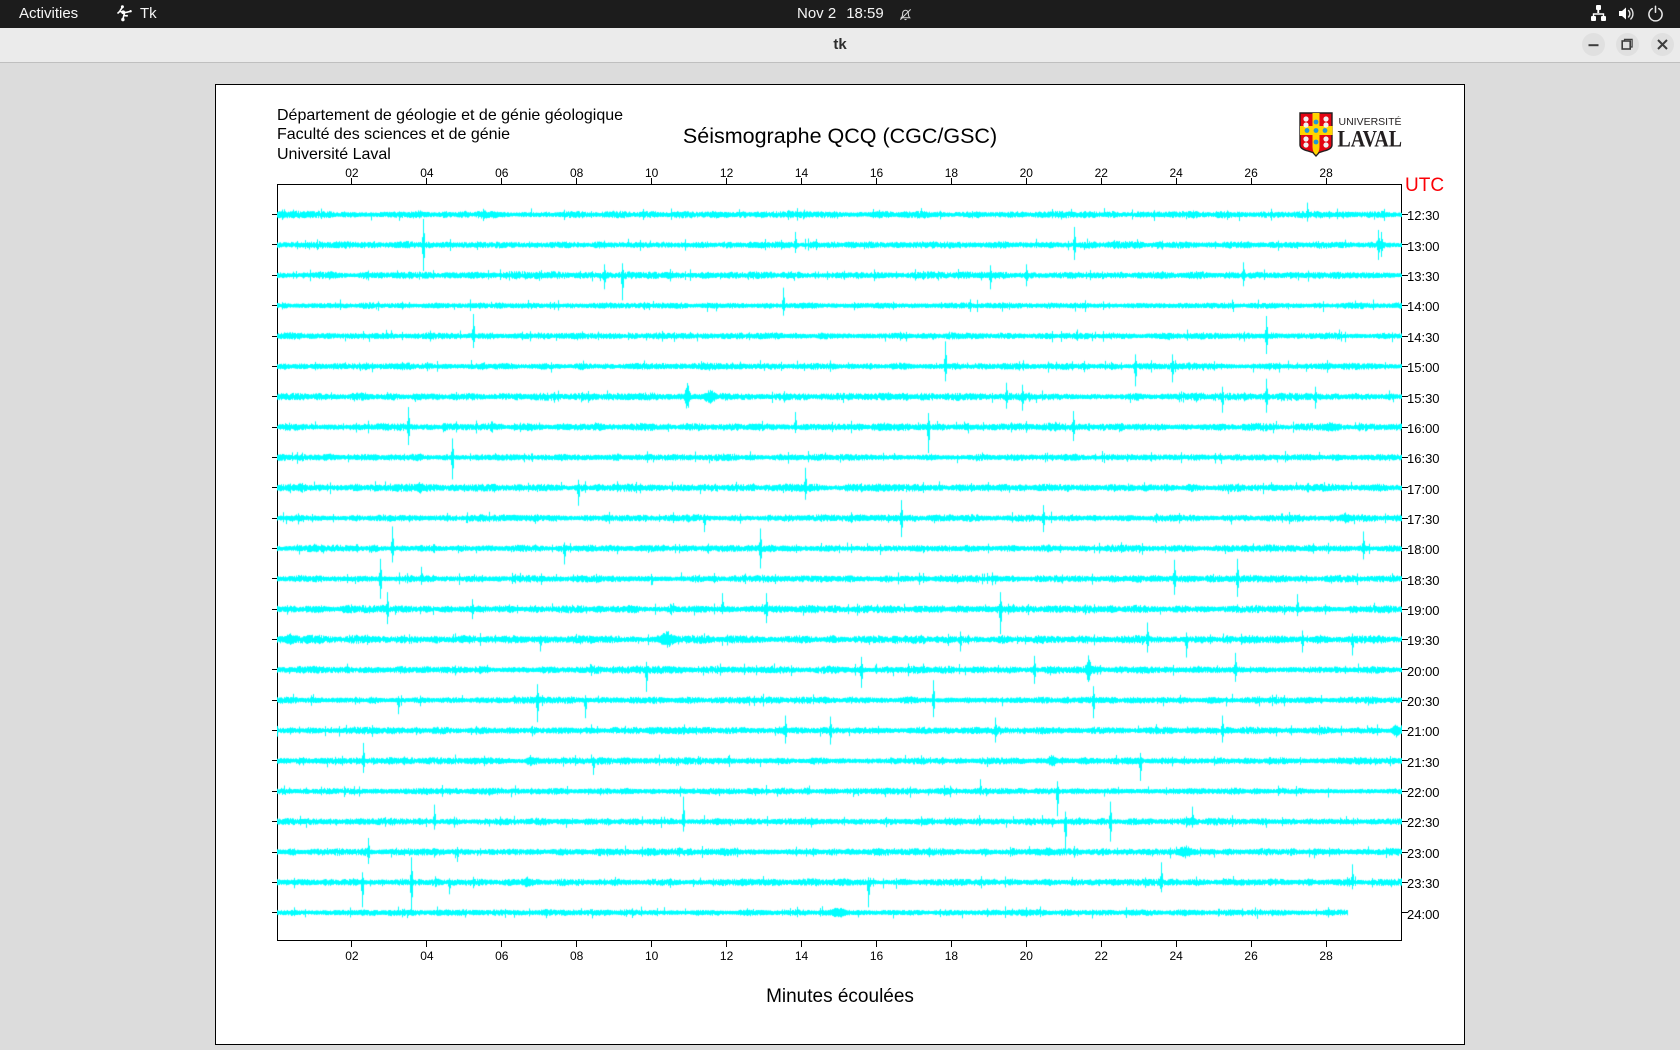  I want to click on svg-text: LAVAL, so click(1370, 139).